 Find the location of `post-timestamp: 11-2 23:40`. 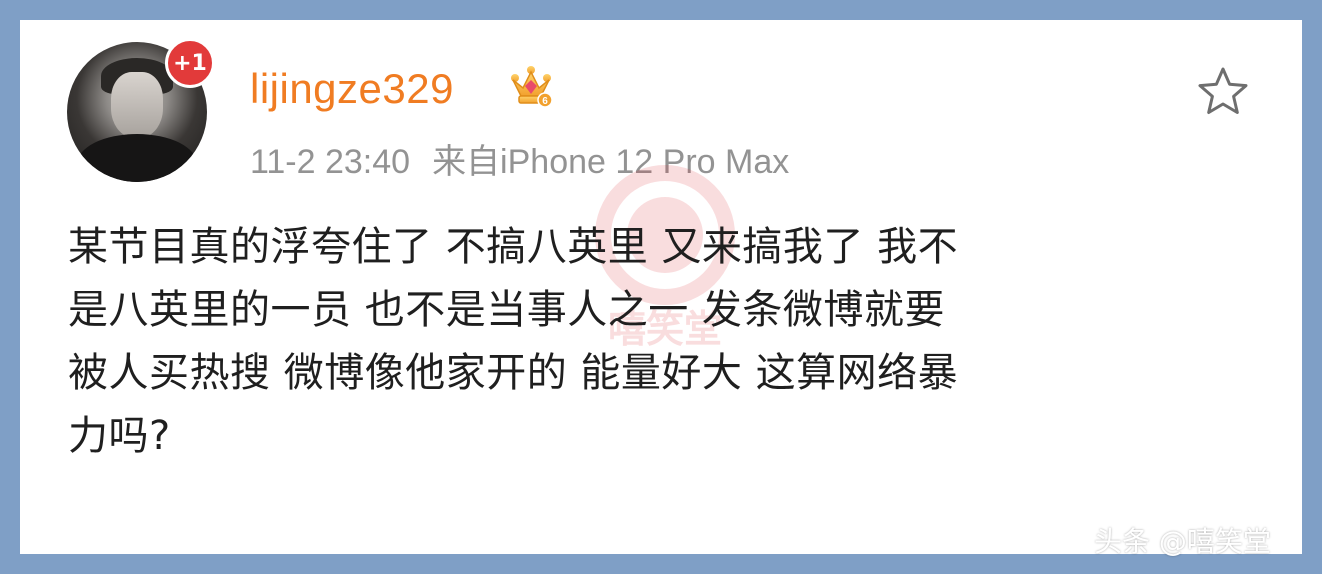

post-timestamp: 11-2 23:40 is located at coordinates (330, 162).